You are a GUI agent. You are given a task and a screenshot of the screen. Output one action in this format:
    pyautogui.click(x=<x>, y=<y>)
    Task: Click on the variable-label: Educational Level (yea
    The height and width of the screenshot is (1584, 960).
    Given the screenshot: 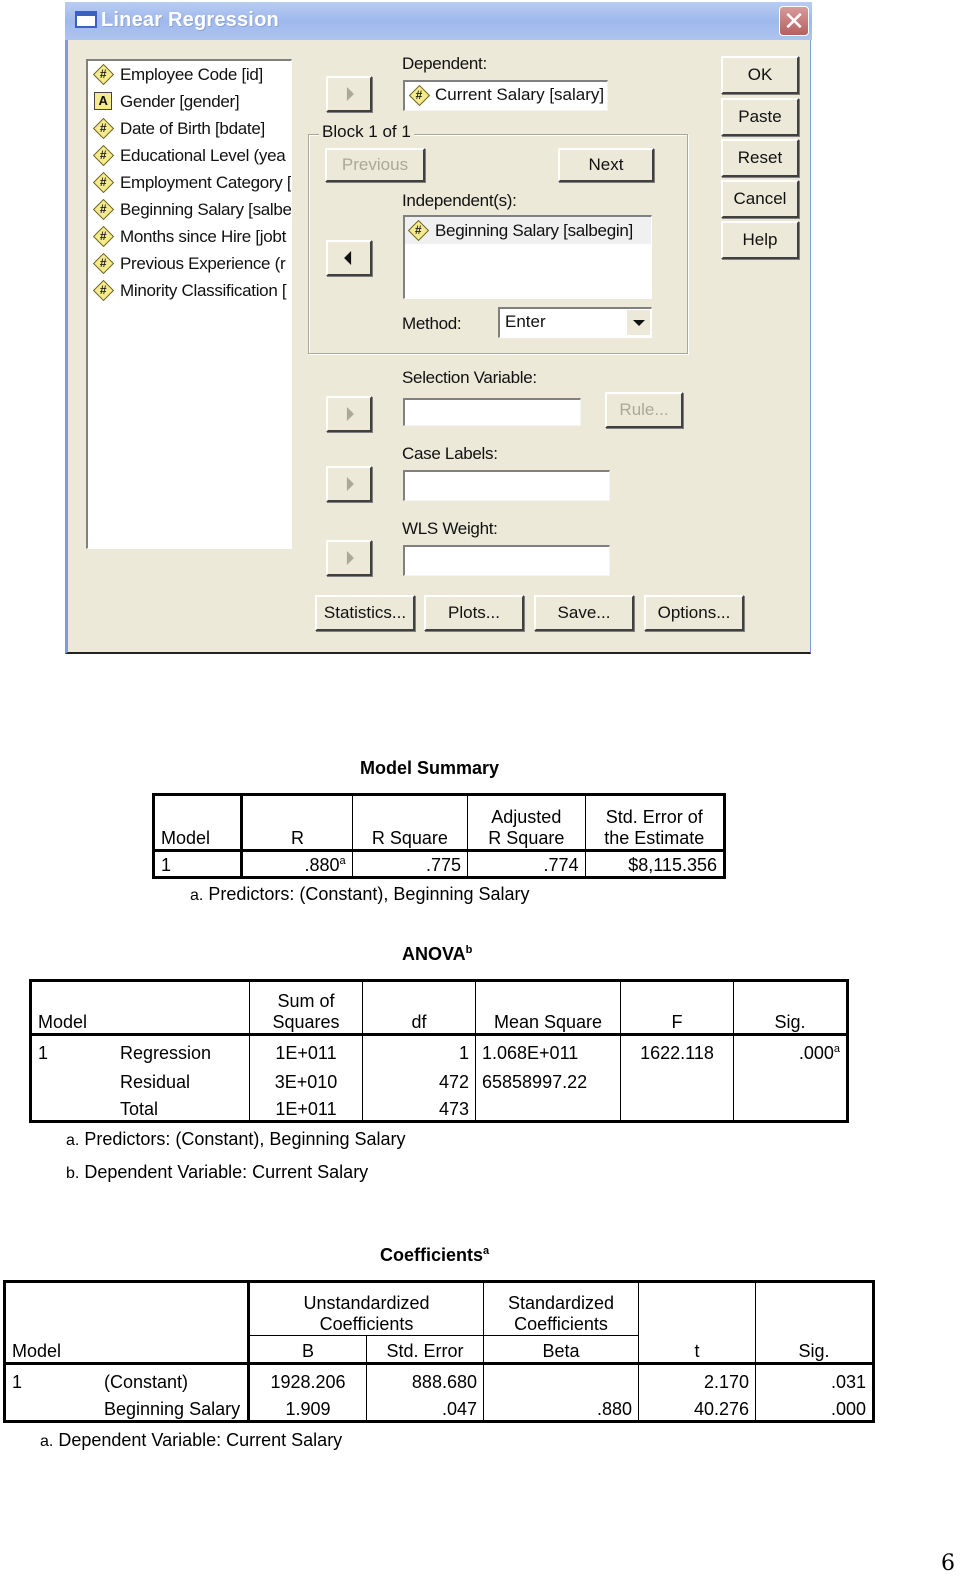 What is the action you would take?
    pyautogui.click(x=203, y=155)
    